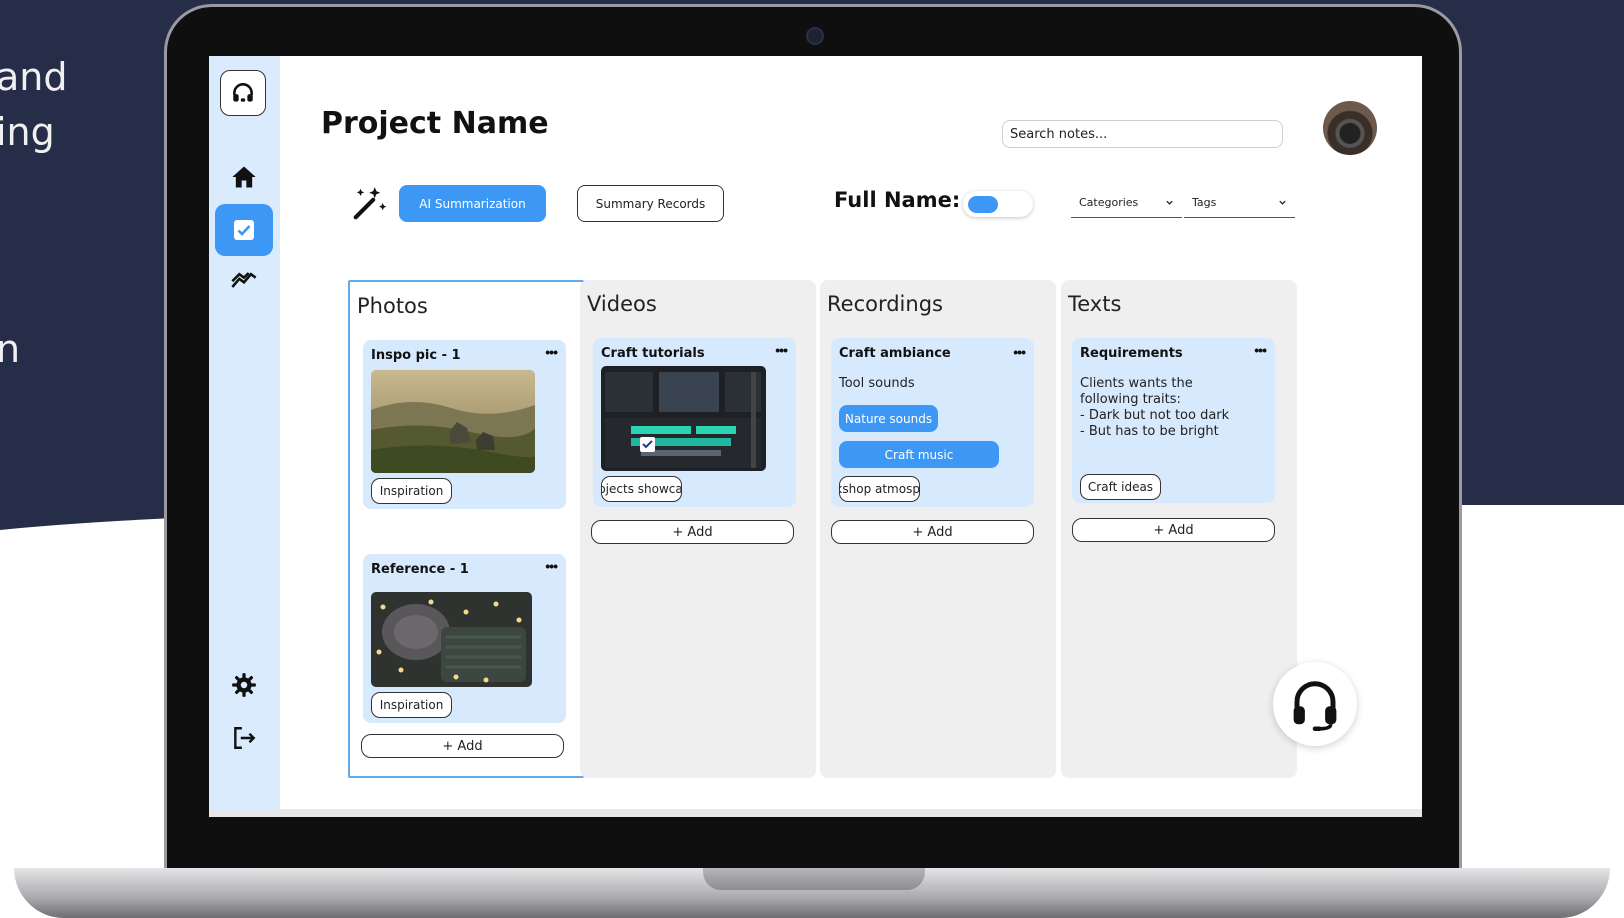 The image size is (1624, 918). I want to click on gear-icon, so click(244, 685).